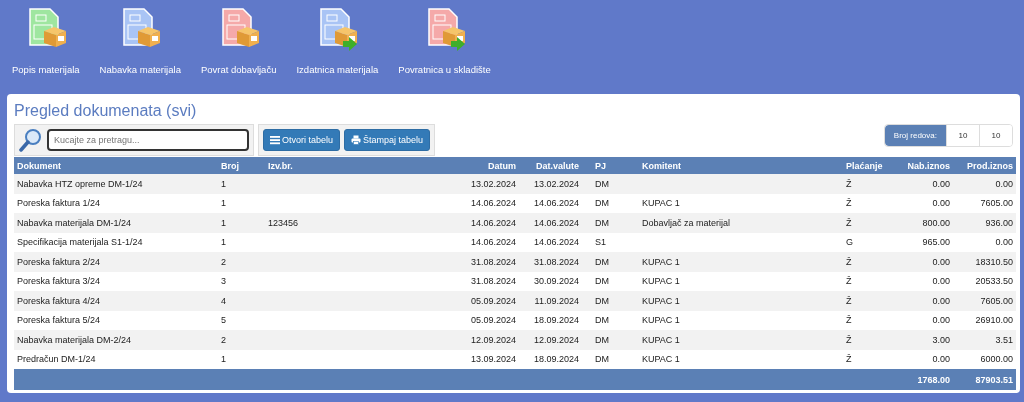 Image resolution: width=1024 pixels, height=402 pixels. What do you see at coordinates (915, 135) in the screenshot?
I see `rows-label: Broj redova:` at bounding box center [915, 135].